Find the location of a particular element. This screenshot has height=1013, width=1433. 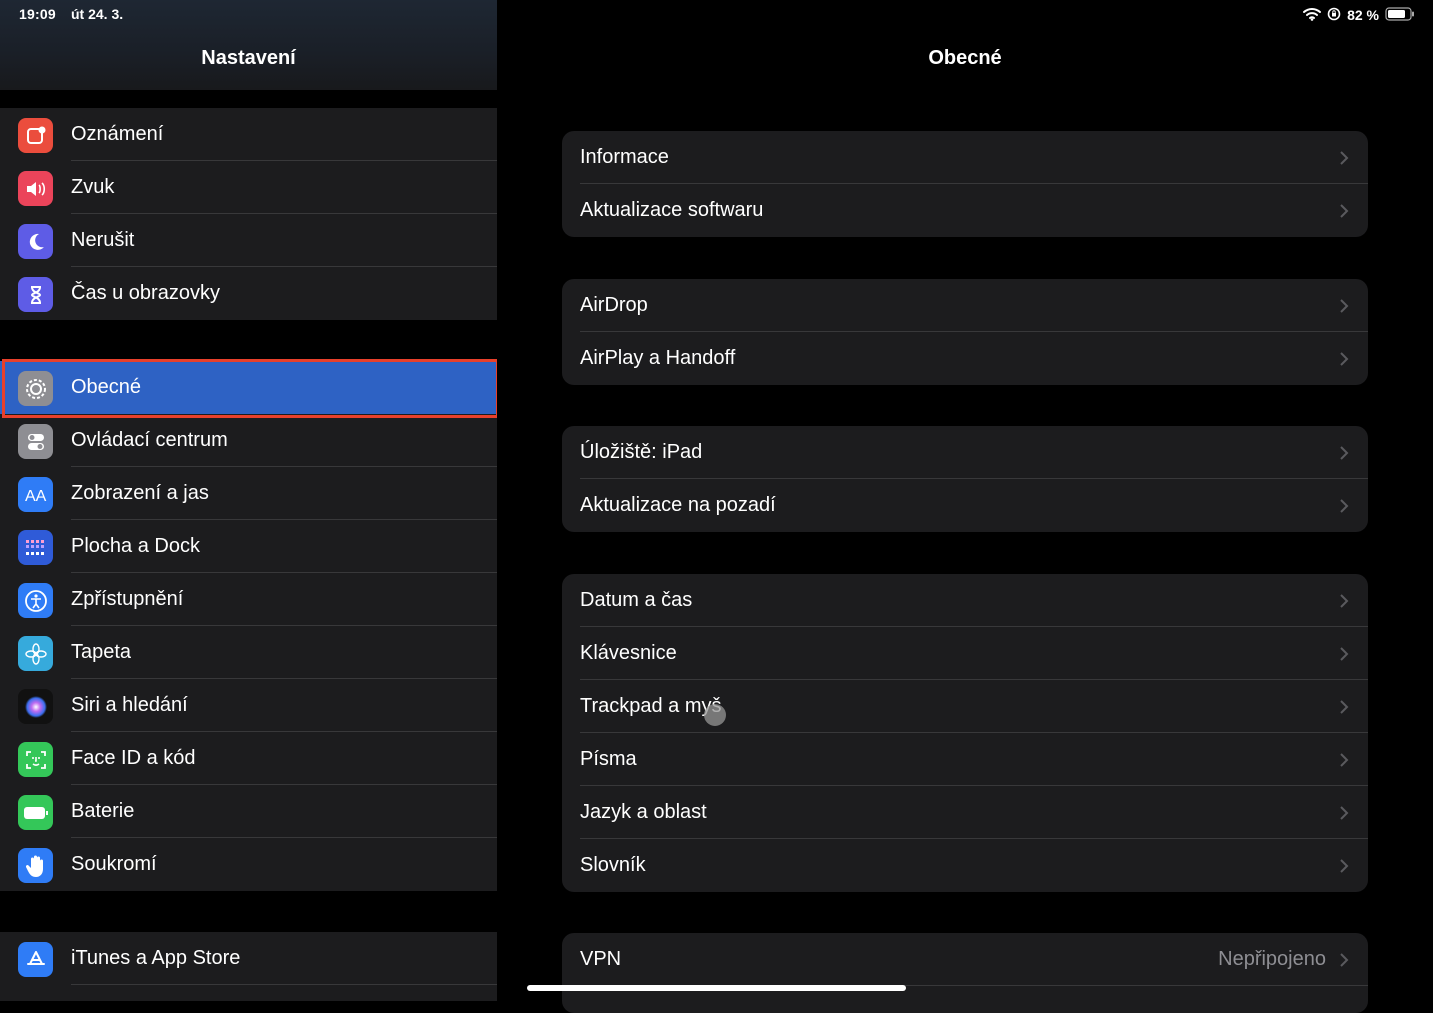

sidebar-item-notifications: Oznámení is located at coordinates (248, 134).